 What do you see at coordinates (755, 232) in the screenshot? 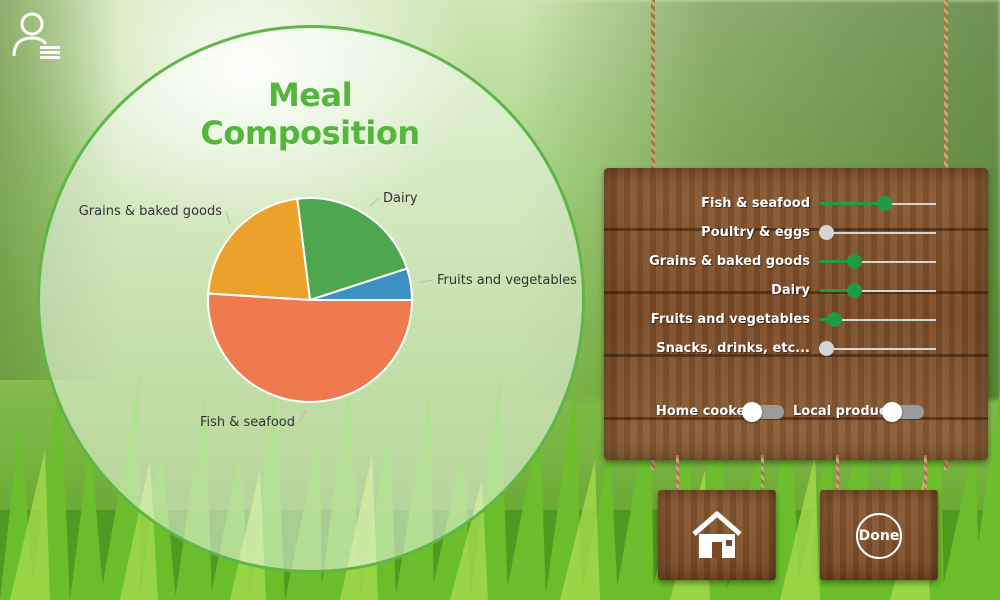
I see `slider-label-poultry-eggs: Poultry & eggs` at bounding box center [755, 232].